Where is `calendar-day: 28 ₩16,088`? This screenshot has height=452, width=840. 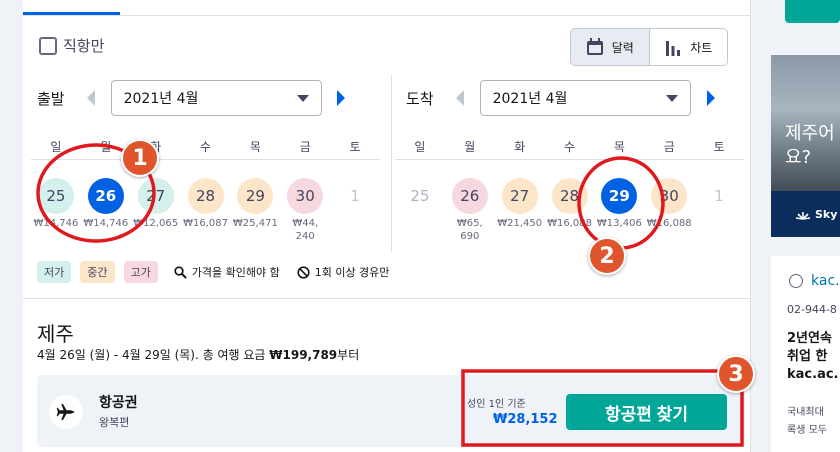 calendar-day: 28 ₩16,088 is located at coordinates (570, 210).